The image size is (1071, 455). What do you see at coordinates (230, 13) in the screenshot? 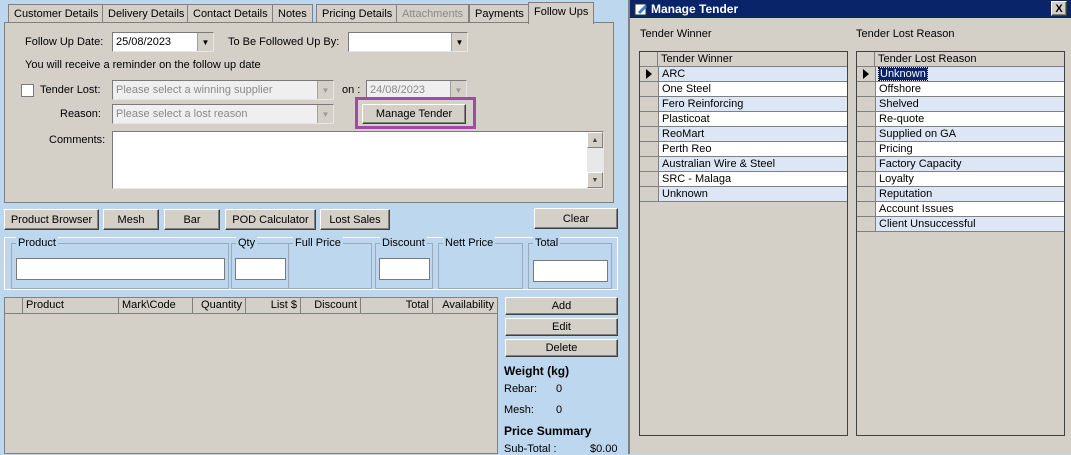
I see `tab-contact-details: Contact Details` at bounding box center [230, 13].